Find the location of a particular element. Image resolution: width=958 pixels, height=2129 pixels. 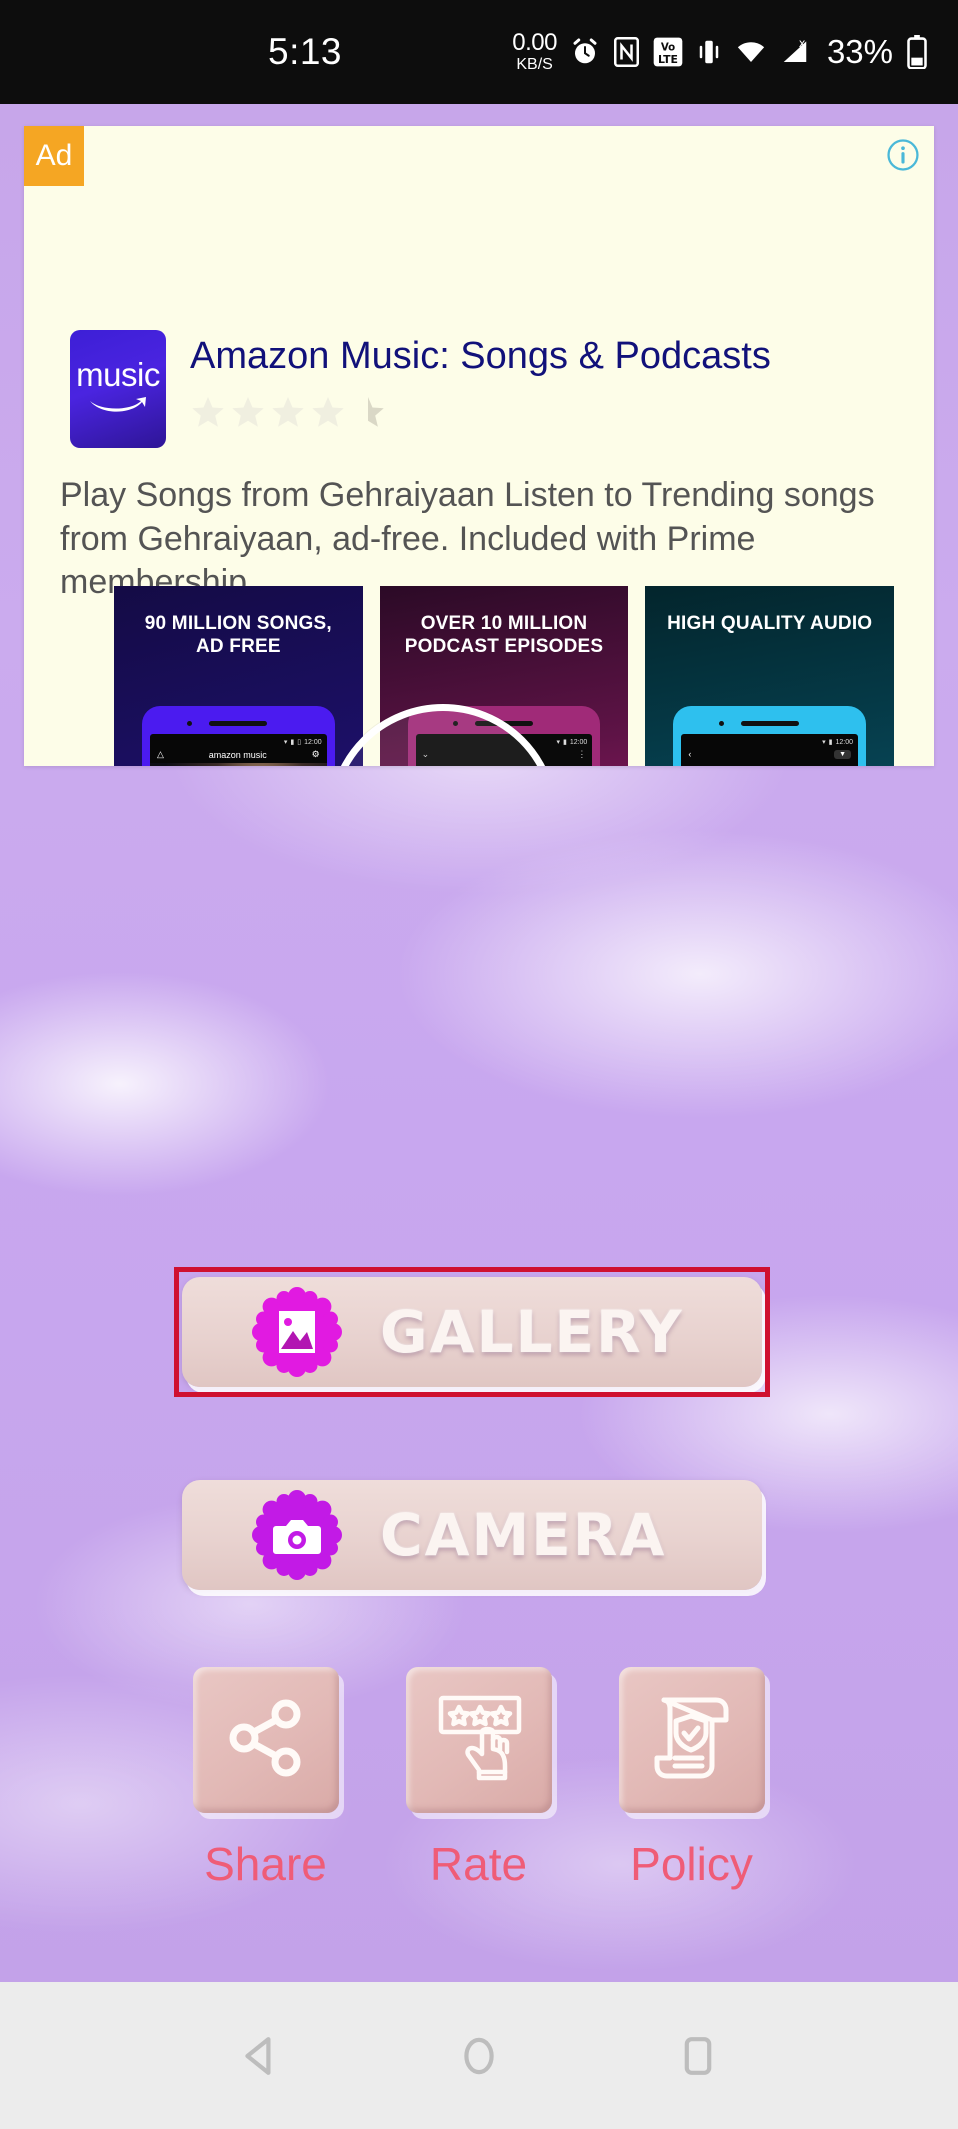

network-speed-value: 0.00 is located at coordinates (534, 42).